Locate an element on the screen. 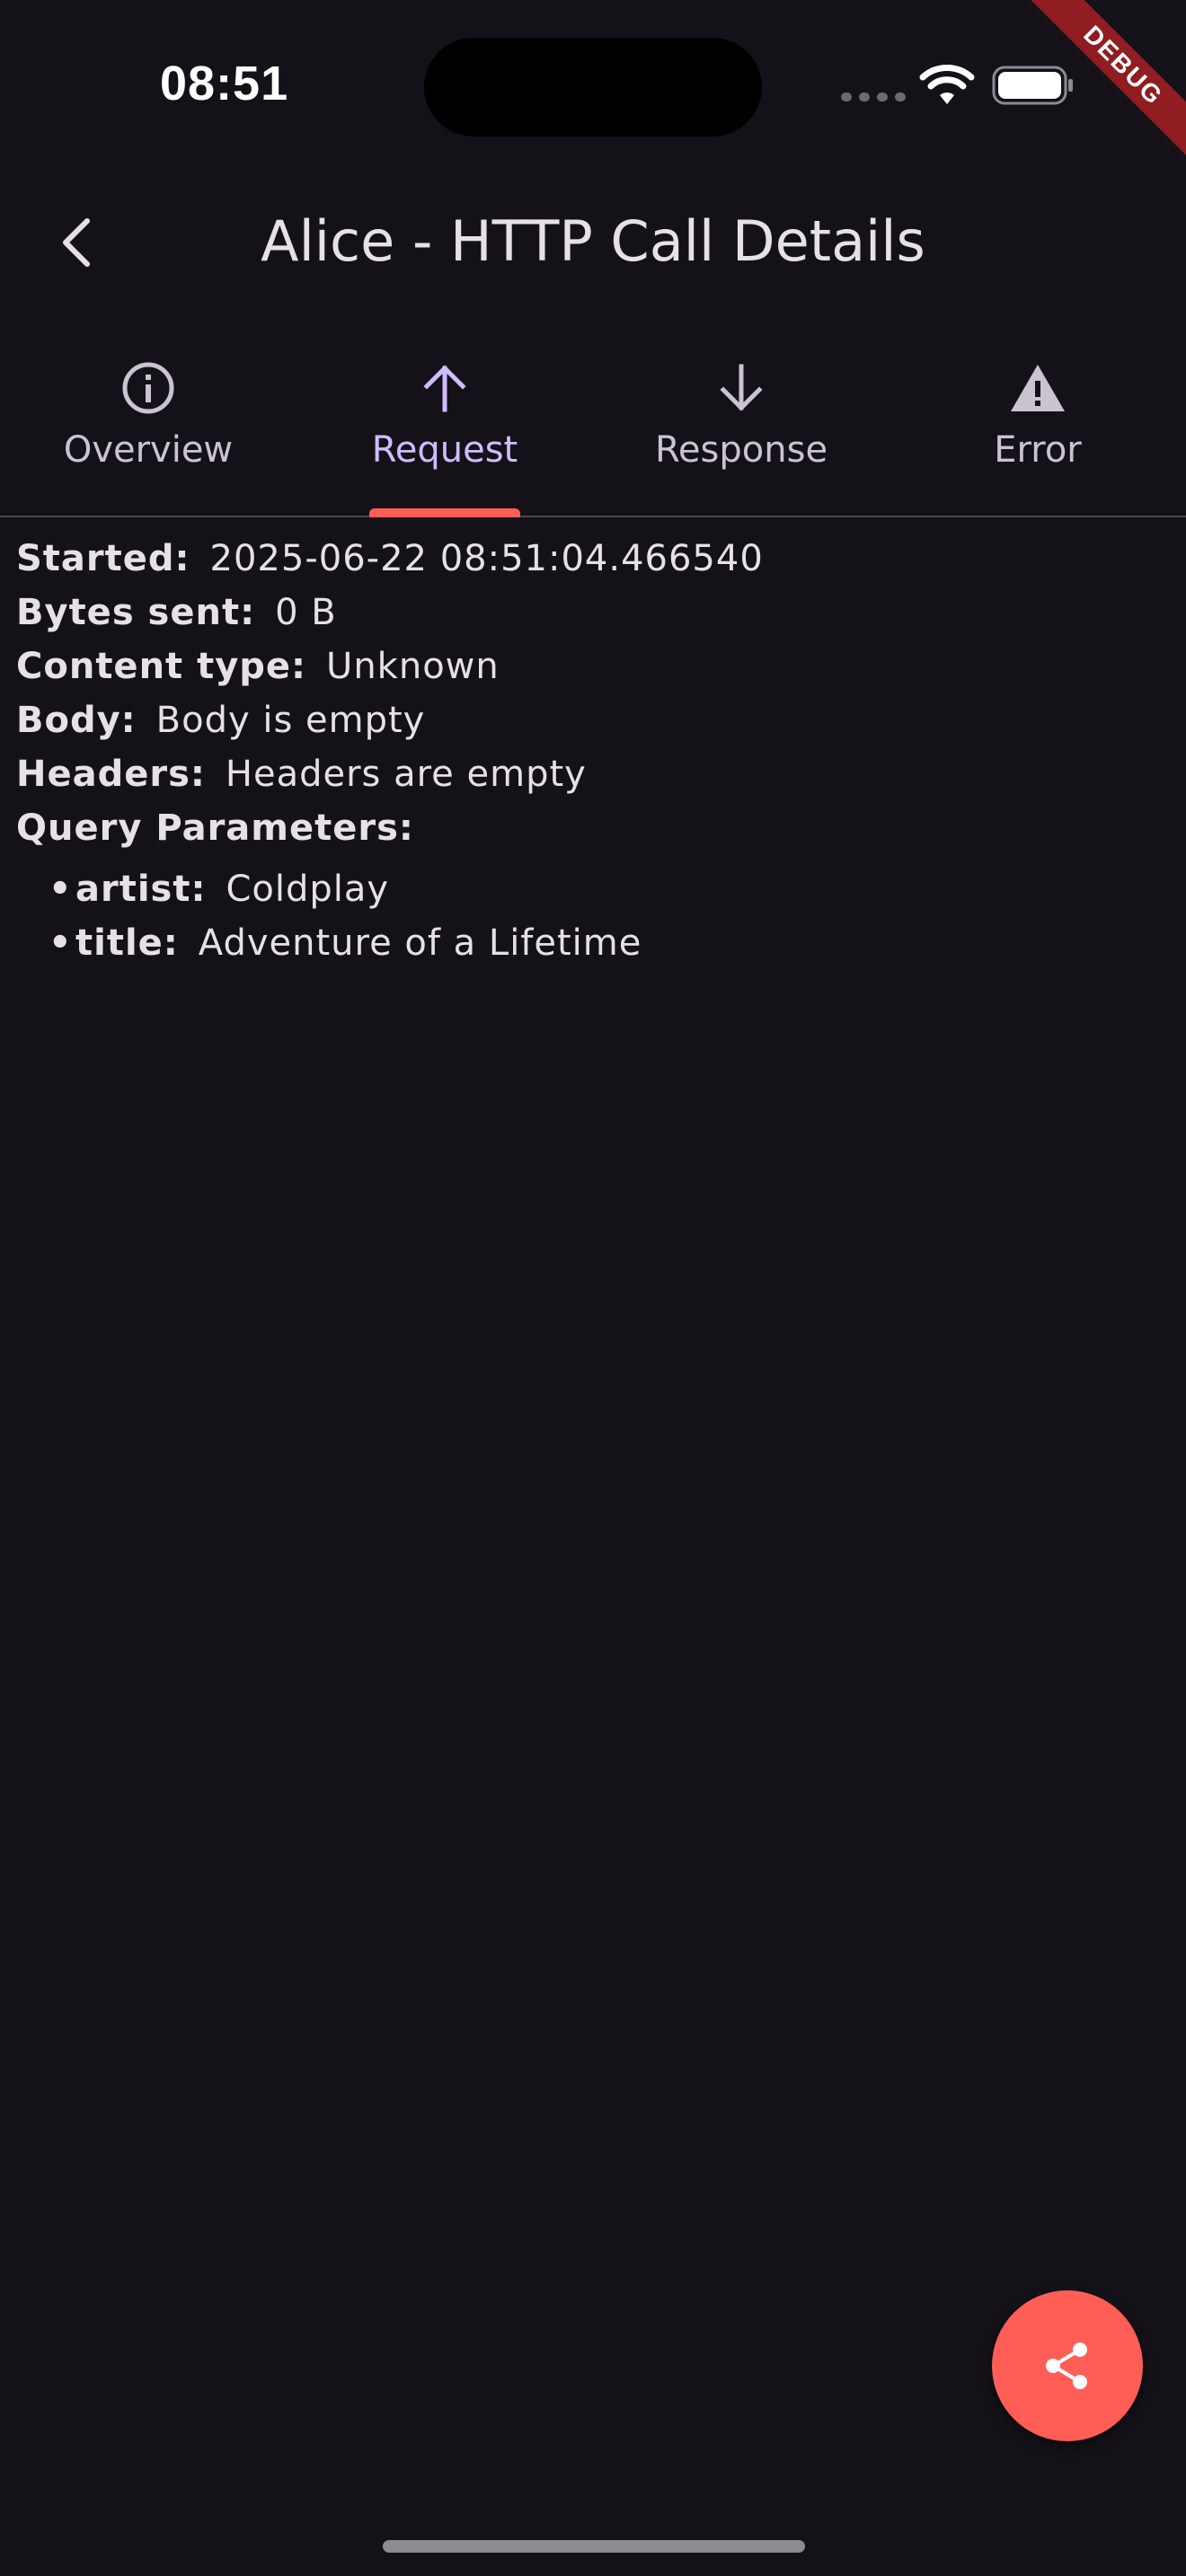  started-label: Started: is located at coordinates (103, 558).